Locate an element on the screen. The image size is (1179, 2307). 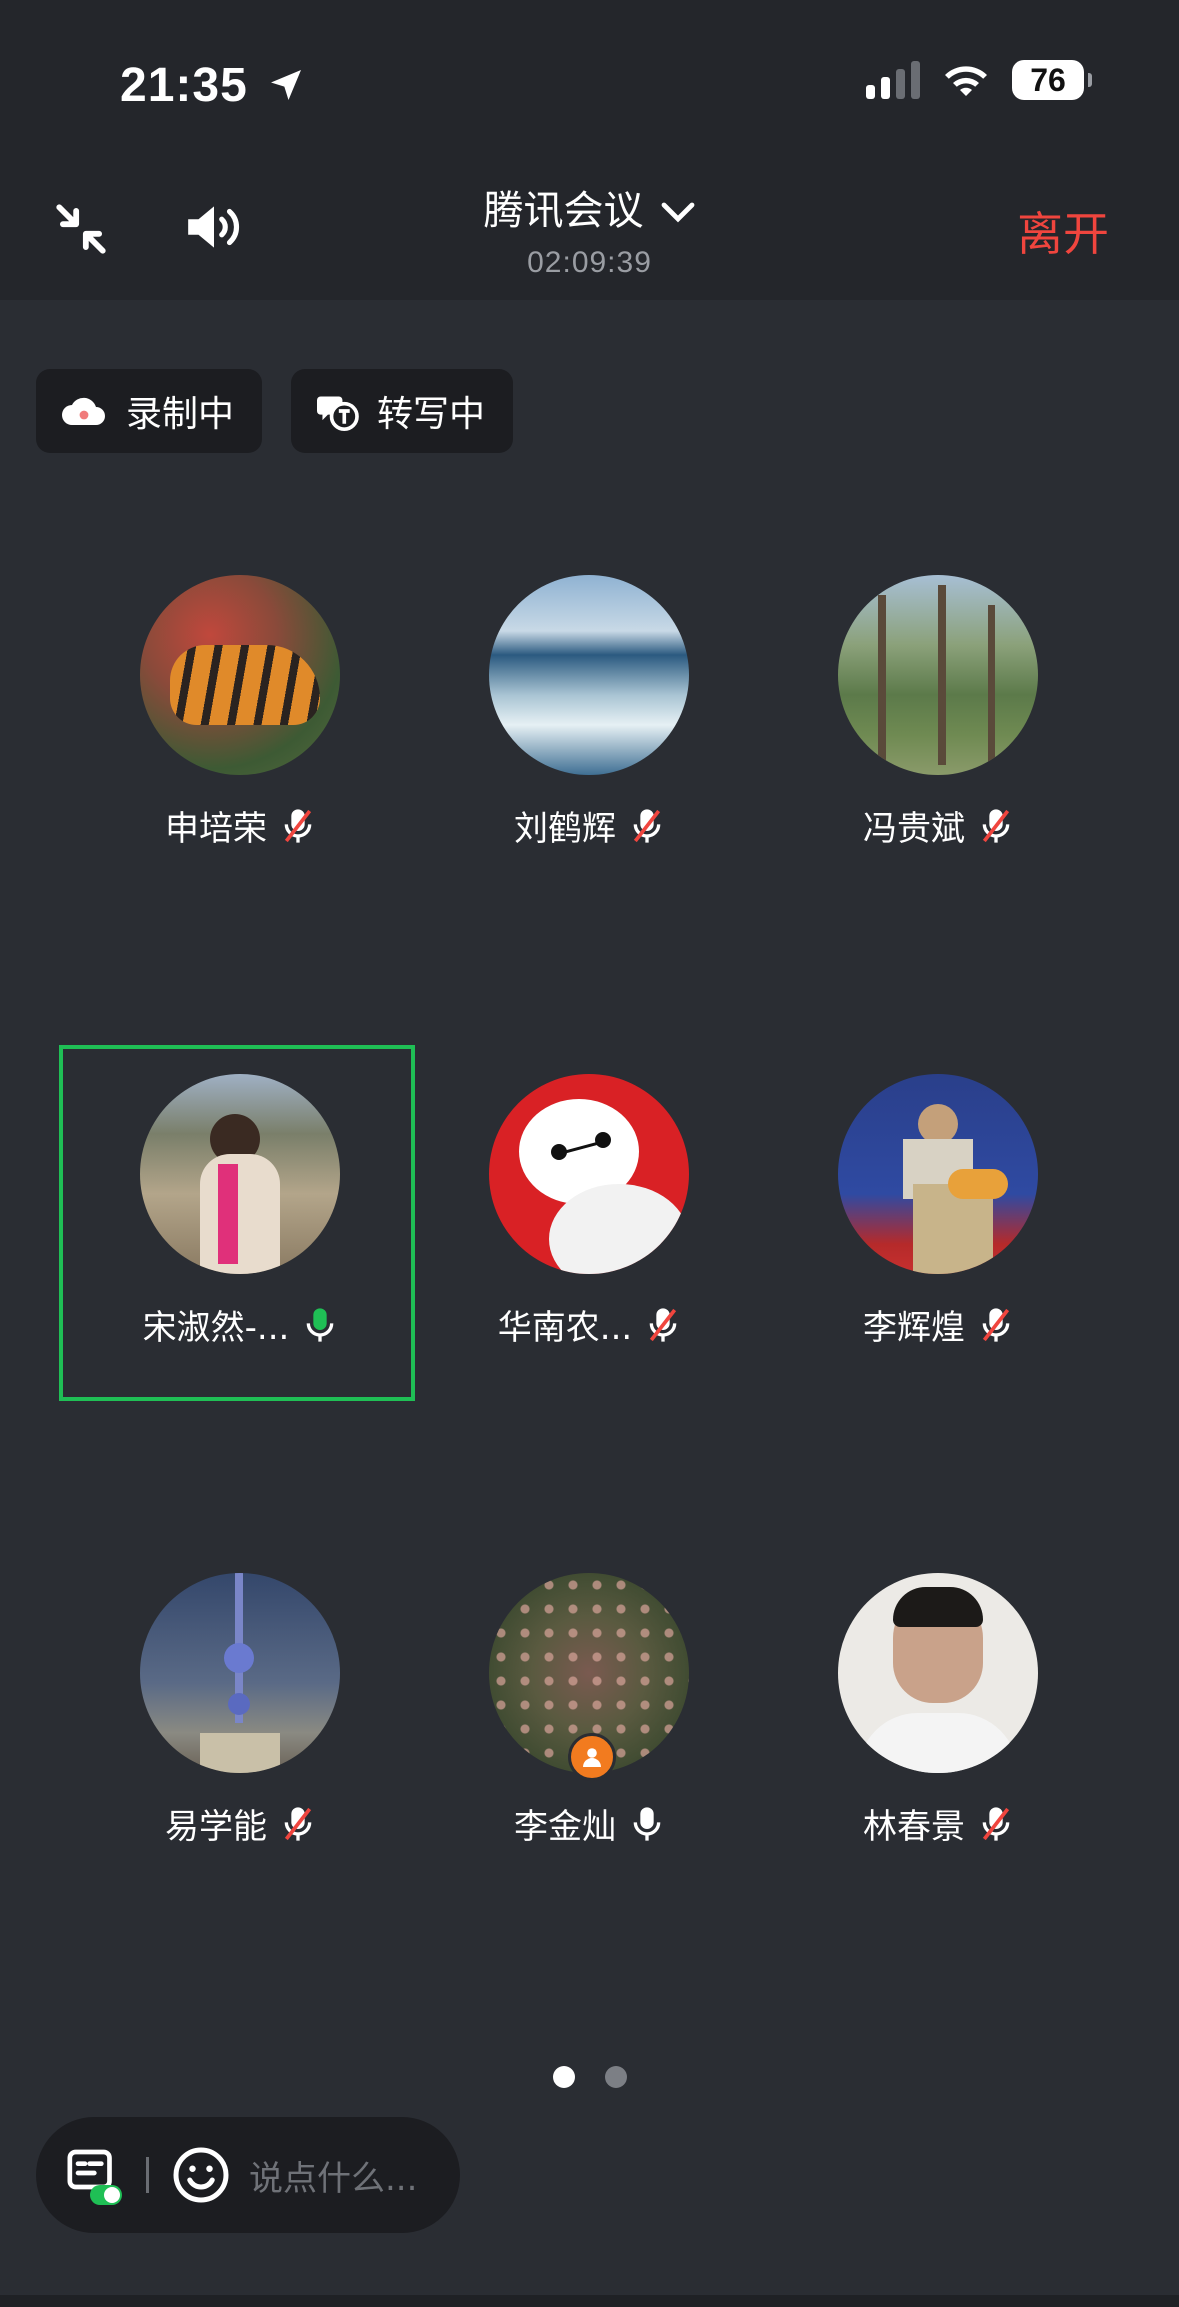
host-icon is located at coordinates (592, 1757).